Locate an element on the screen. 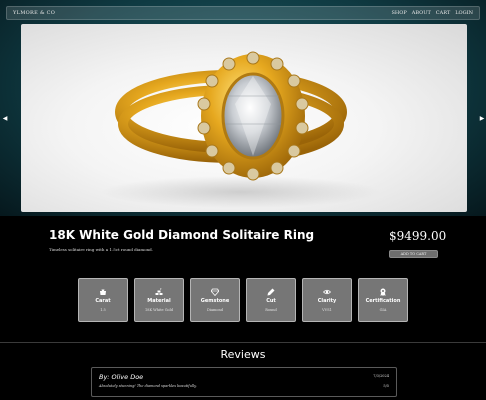 This screenshot has width=486, height=400. section-divider is located at coordinates (243, 342).